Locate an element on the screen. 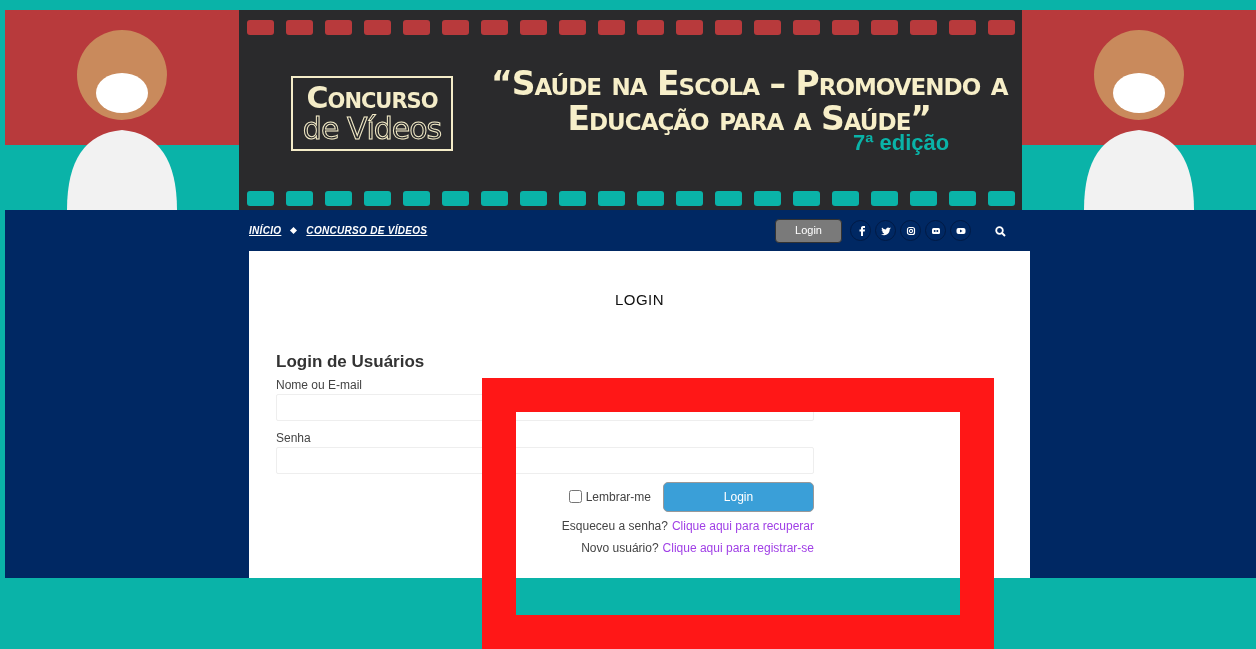 The height and width of the screenshot is (649, 1256). help-text: Novo usuário? is located at coordinates (620, 547).